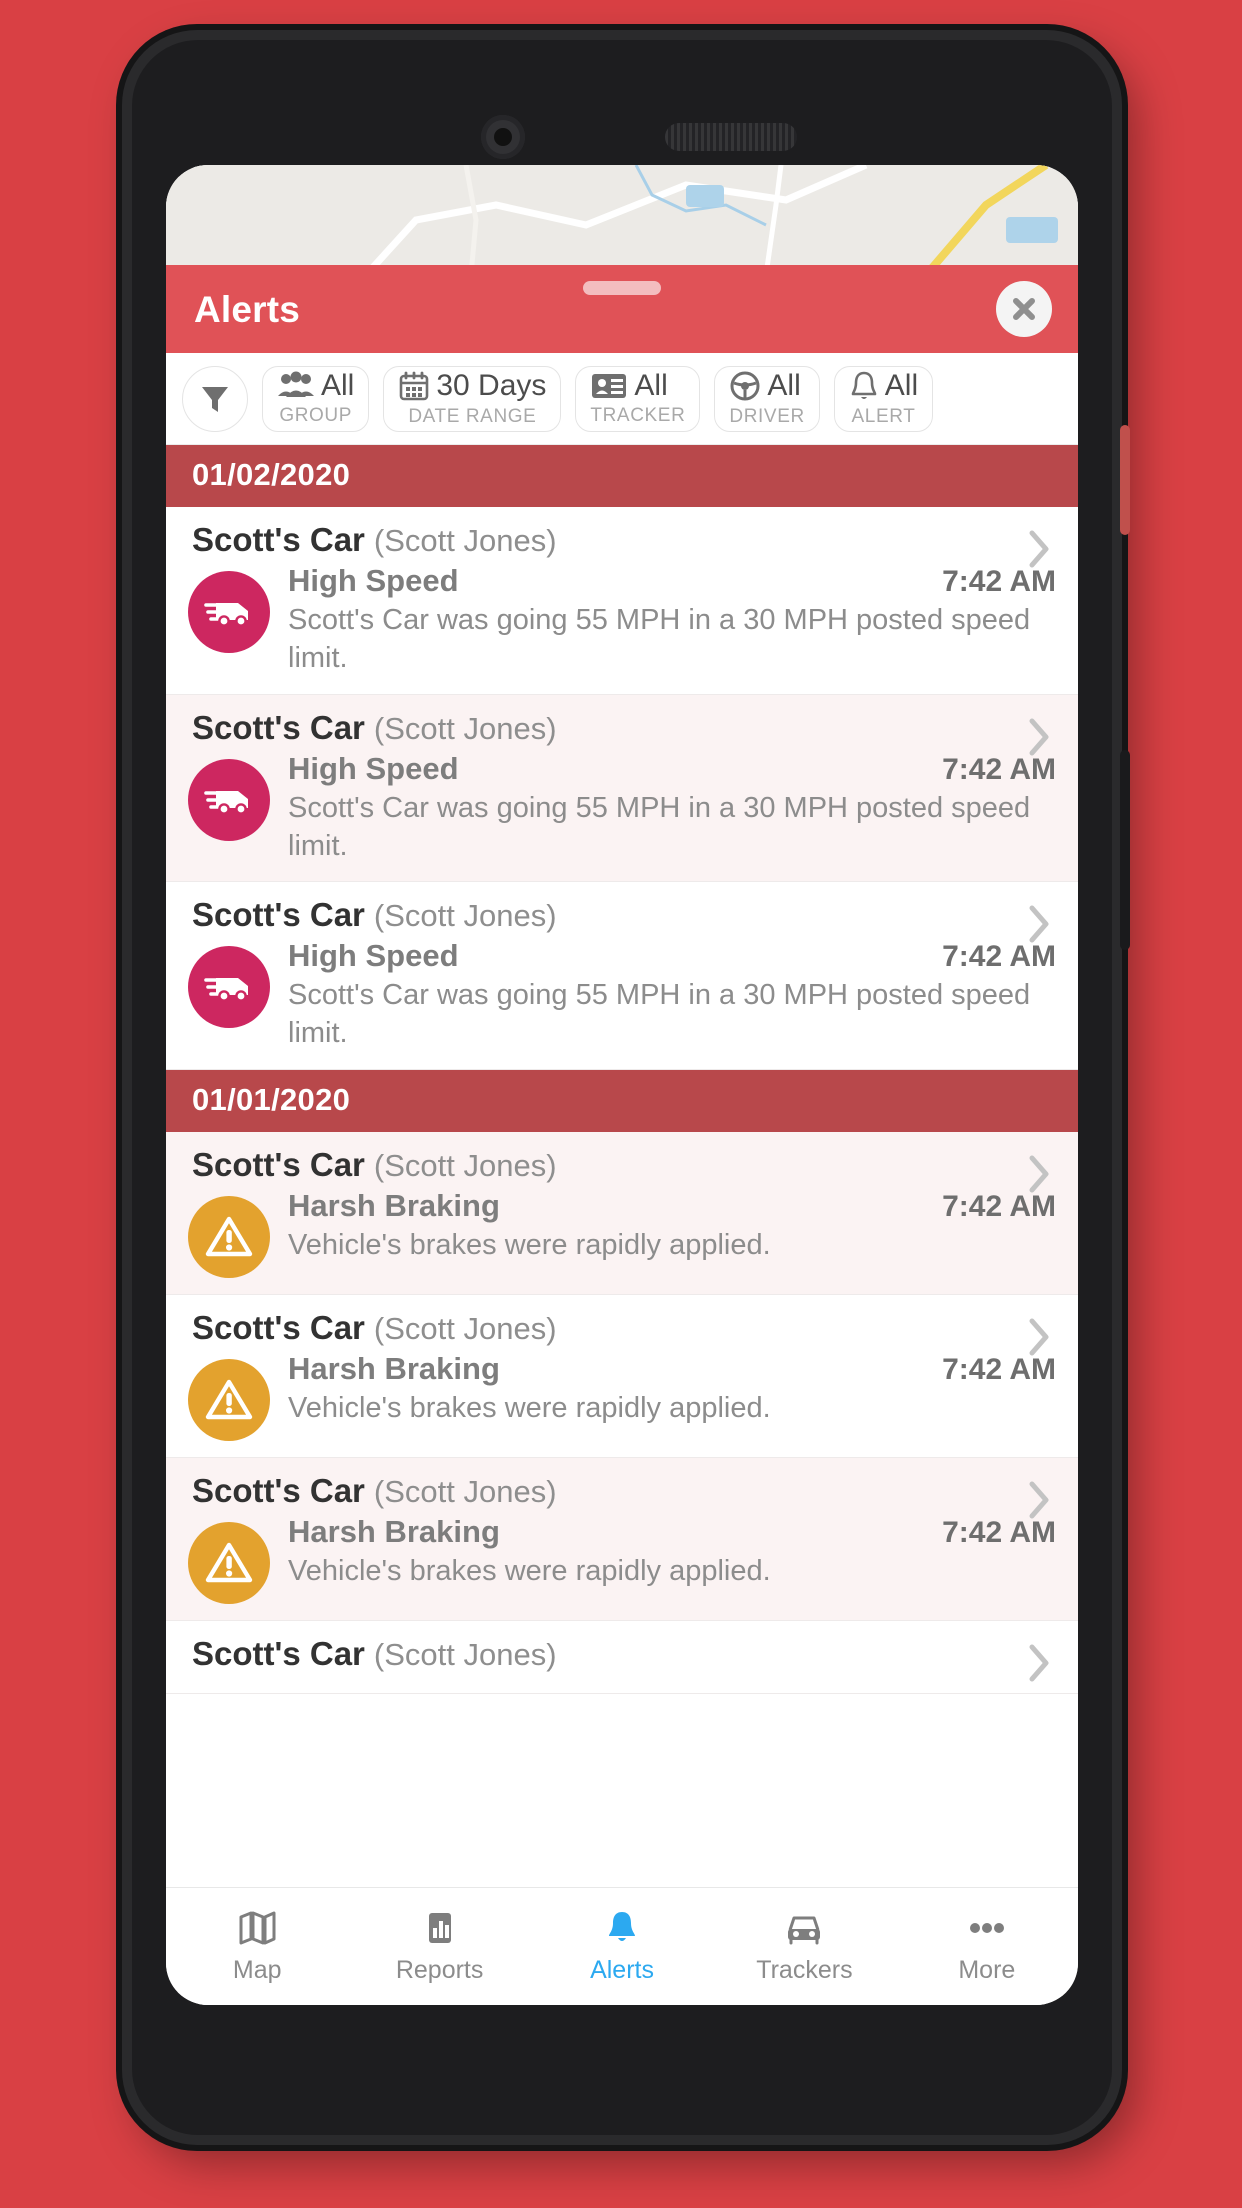 This screenshot has width=1242, height=2208. What do you see at coordinates (622, 1970) in the screenshot?
I see `nav-label-alerts: Alerts` at bounding box center [622, 1970].